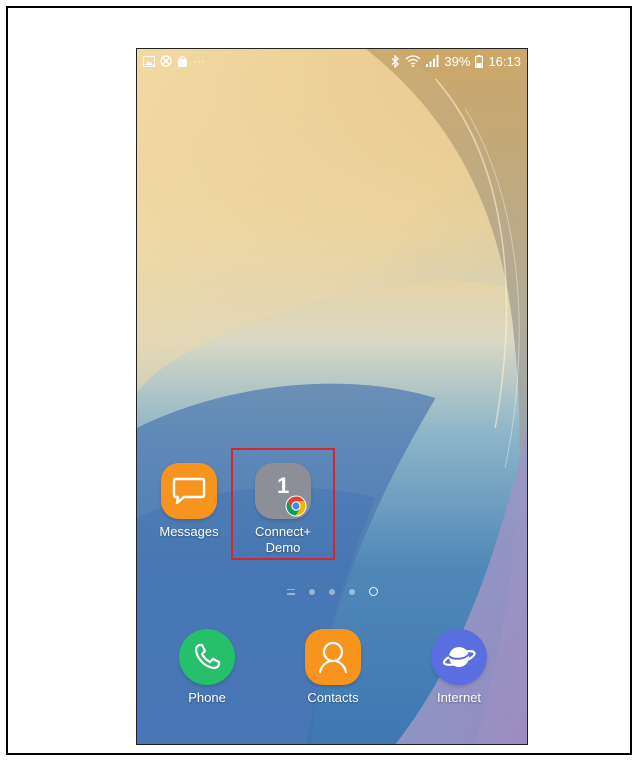  I want to click on internet-app-icon, so click(459, 657).